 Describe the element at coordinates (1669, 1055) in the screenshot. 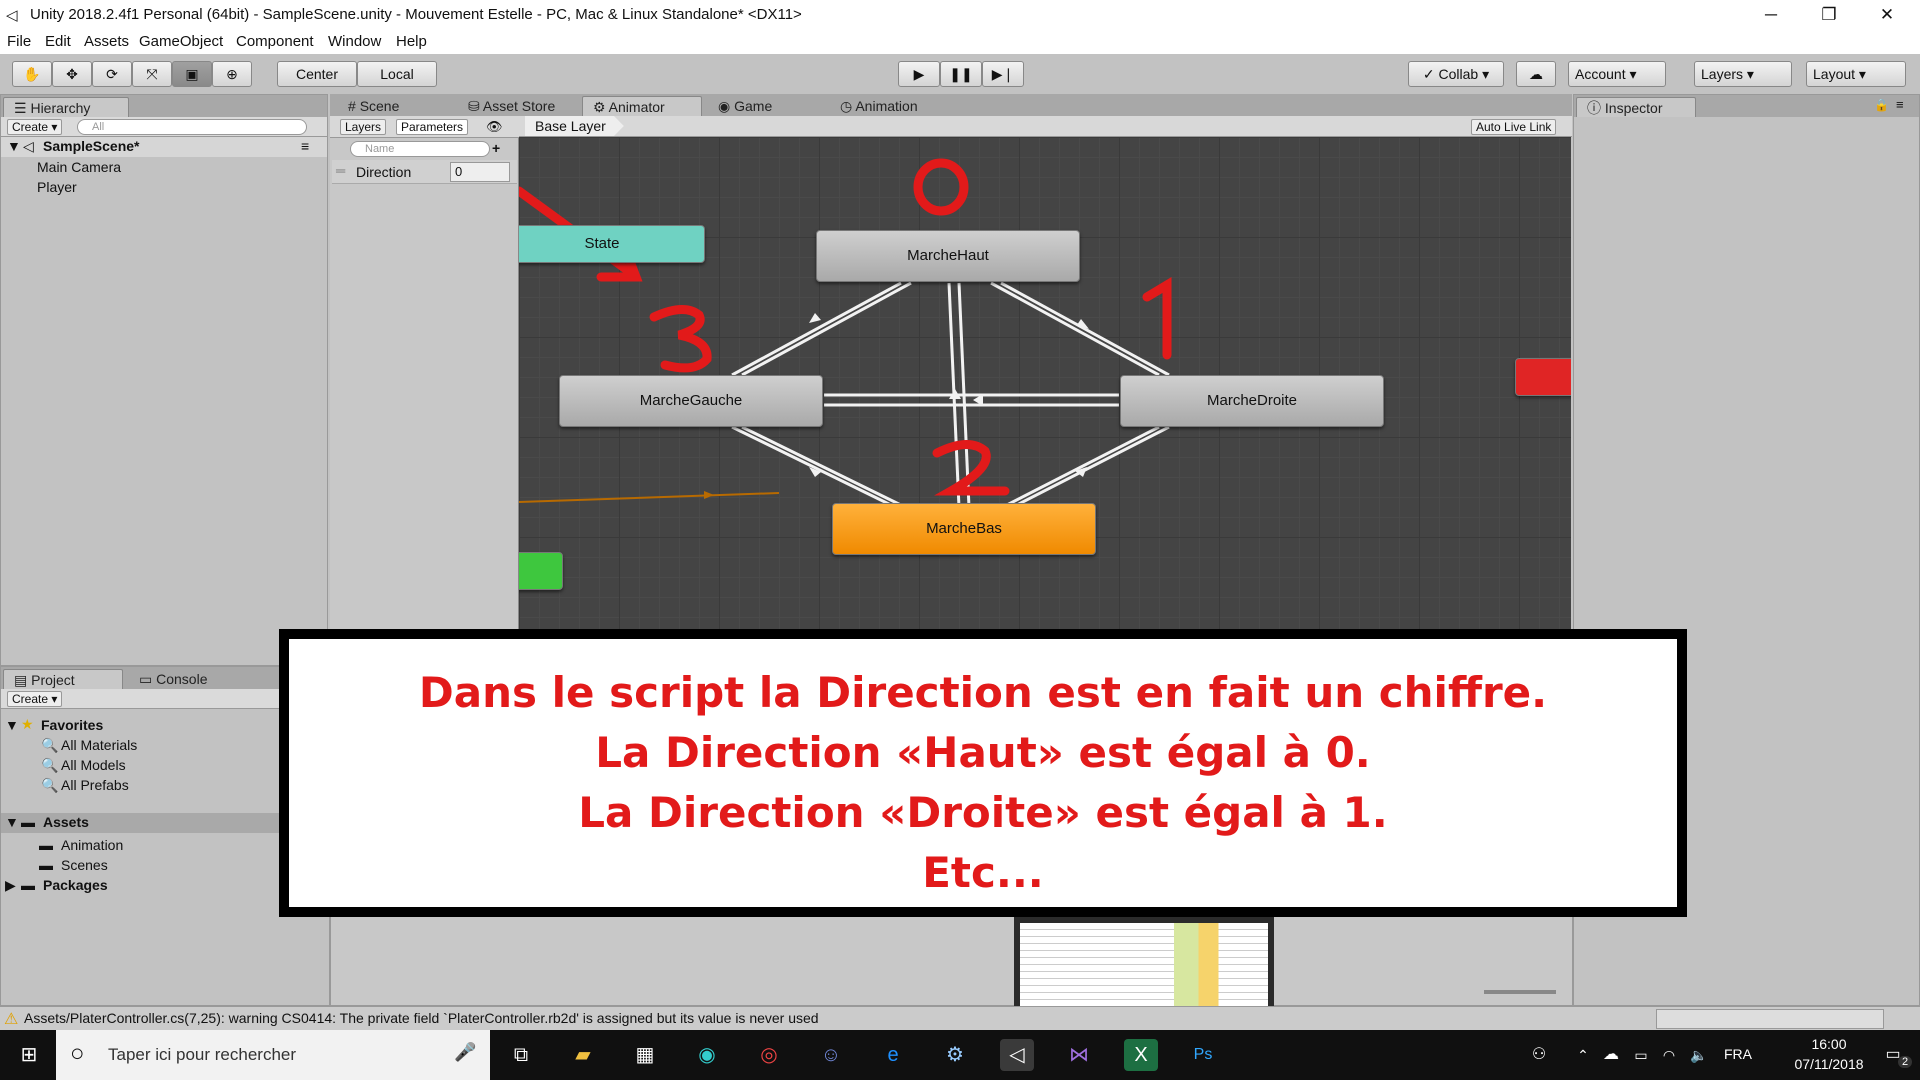

I see `wifi-icon: ◠` at that location.